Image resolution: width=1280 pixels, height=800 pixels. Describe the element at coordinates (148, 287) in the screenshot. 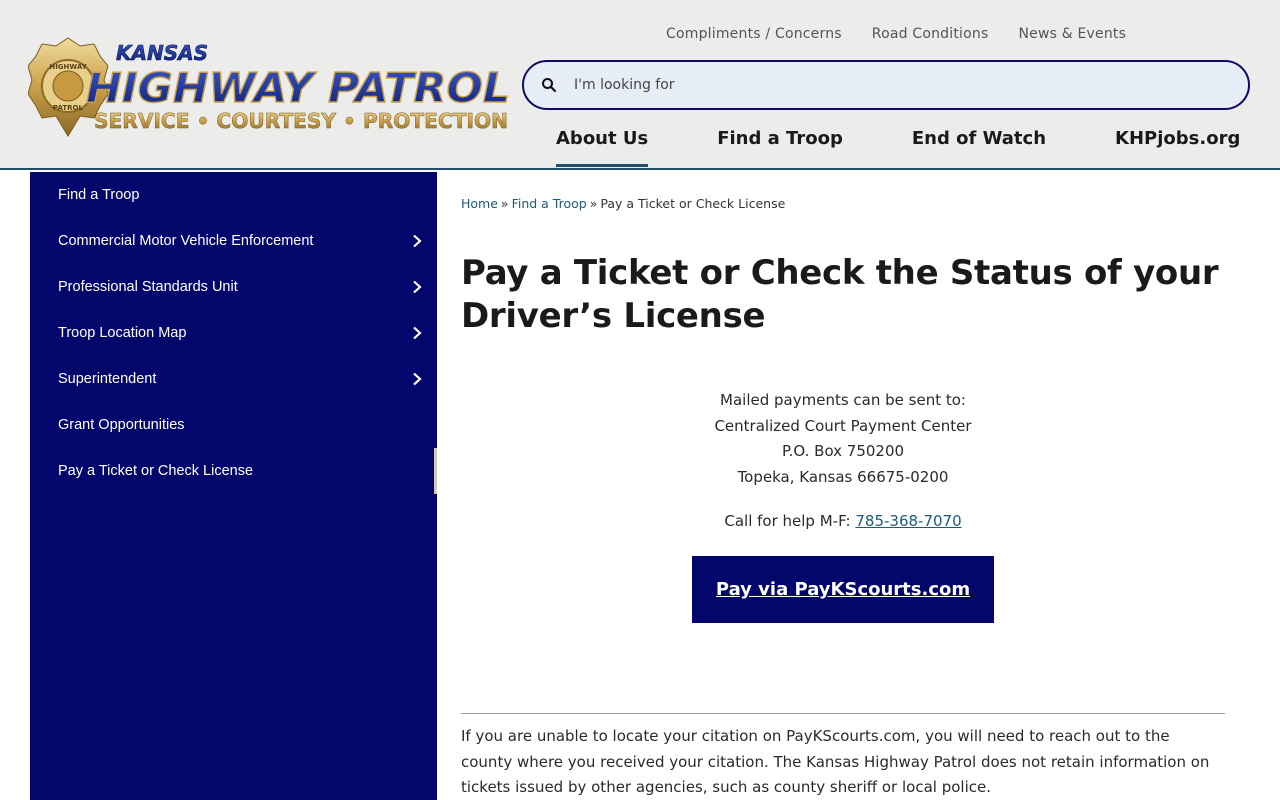

I see `sidebar-item-label: Professional Standards Unit` at that location.